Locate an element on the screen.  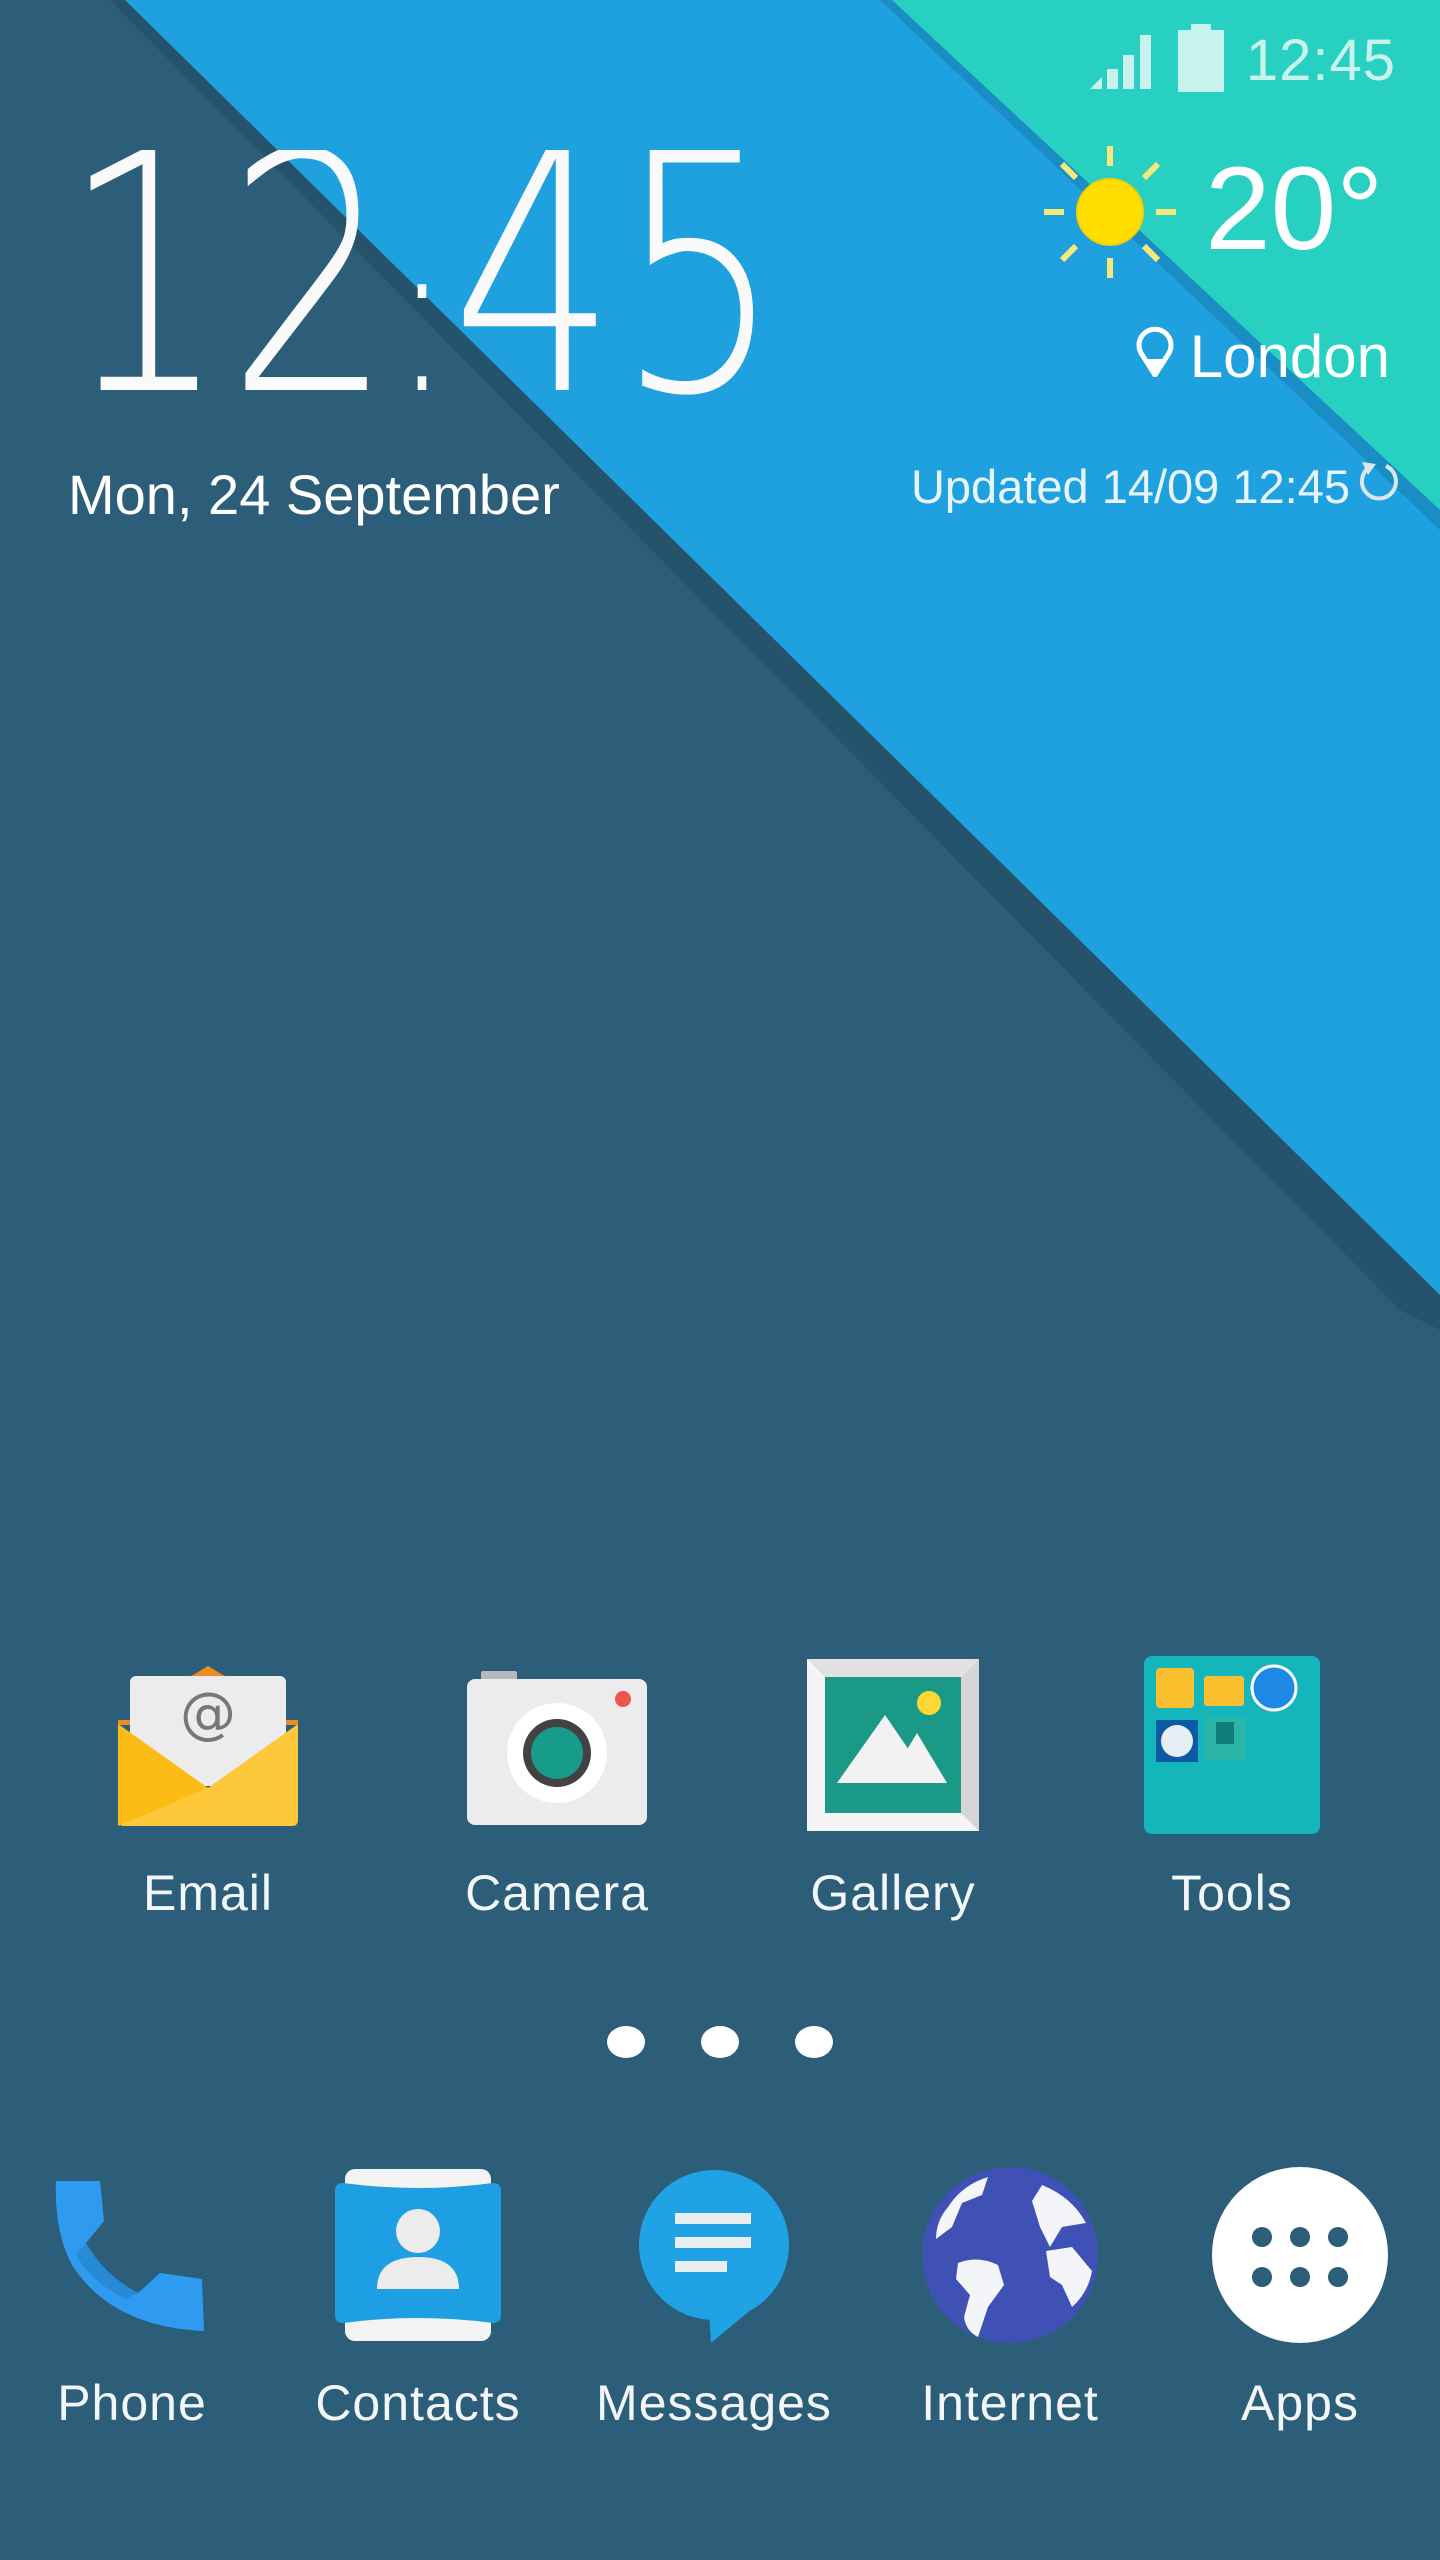
dock-internet: Internet is located at coordinates (1010, 2296).